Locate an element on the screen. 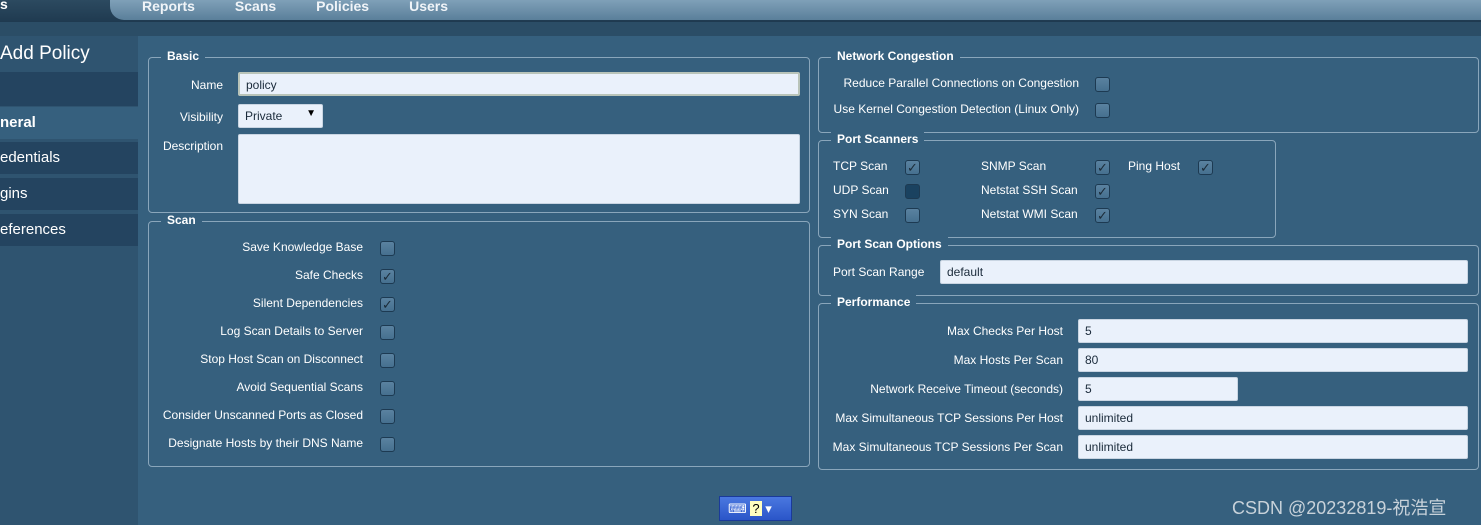  minimize-icon: ▾ is located at coordinates (768, 508).